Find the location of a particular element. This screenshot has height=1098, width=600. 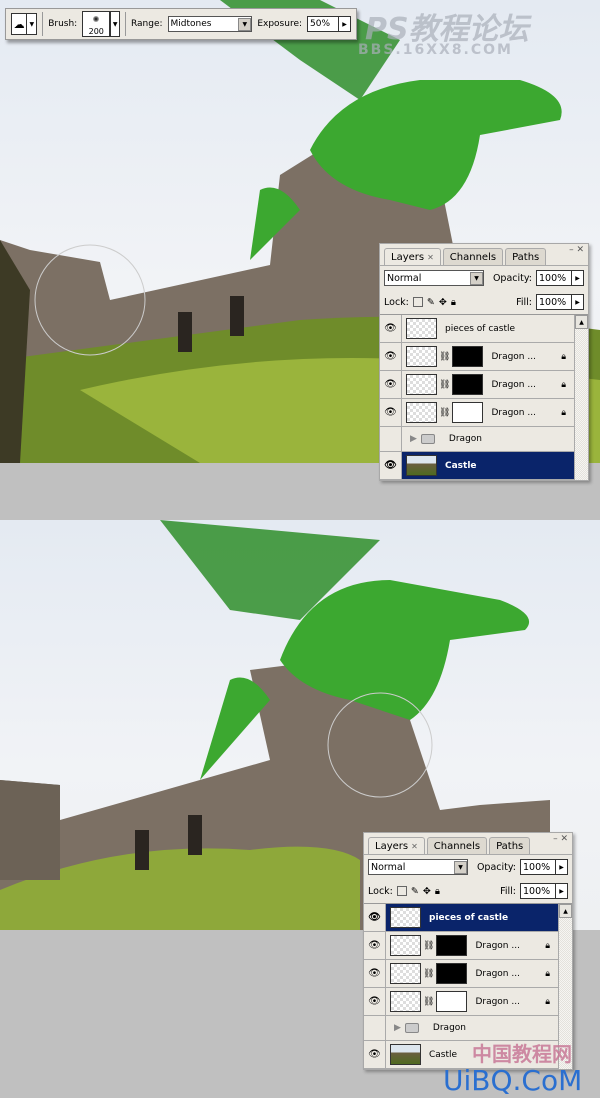

range-select: Midtones ▼ is located at coordinates (210, 24).